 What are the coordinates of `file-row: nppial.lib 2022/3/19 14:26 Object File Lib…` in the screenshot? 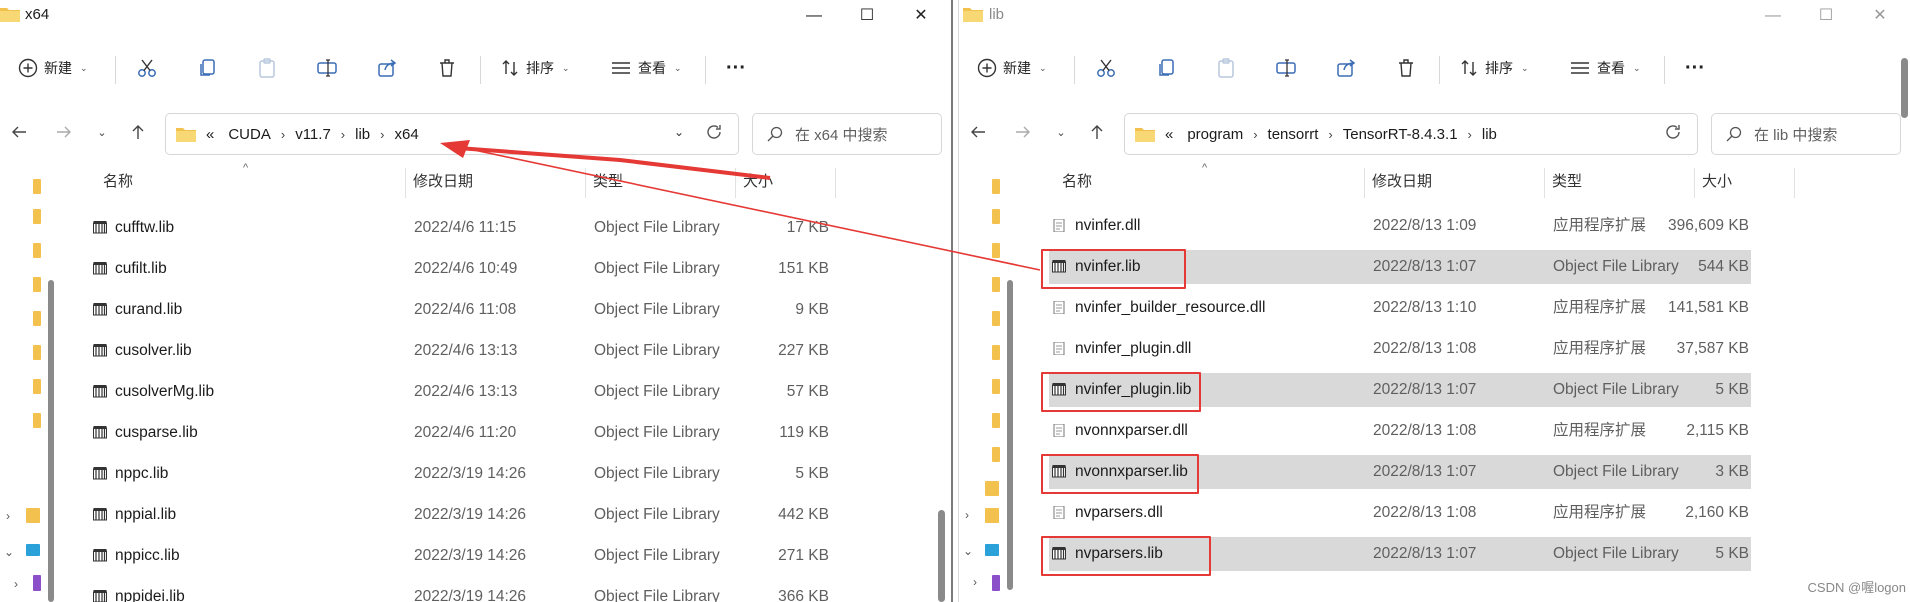 It's located at (475, 515).